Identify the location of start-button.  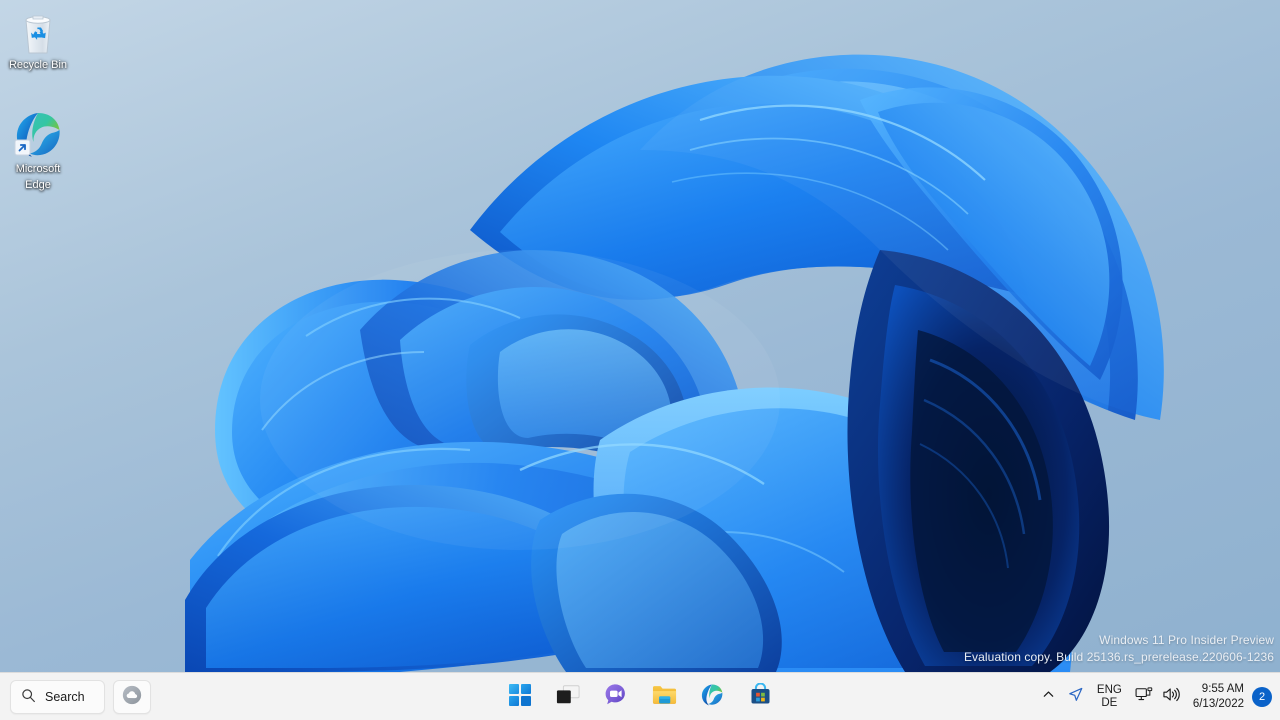
(520, 697).